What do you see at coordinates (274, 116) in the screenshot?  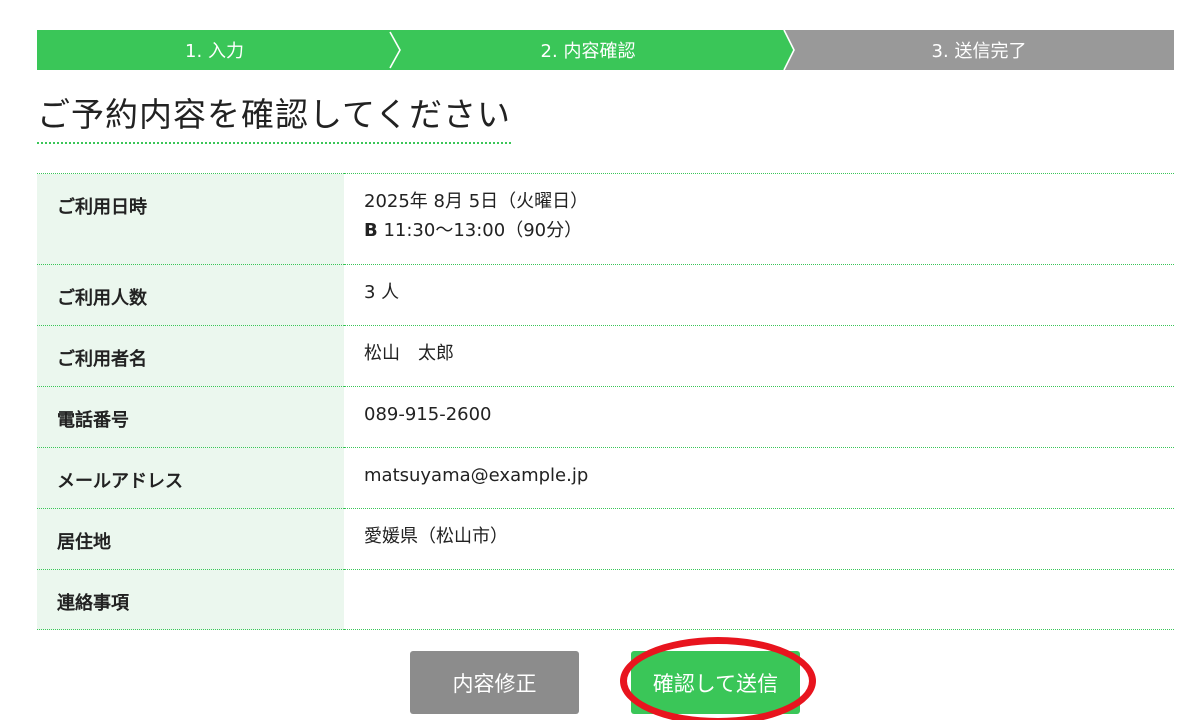 I see `page-title: ご予約内容を確認してください` at bounding box center [274, 116].